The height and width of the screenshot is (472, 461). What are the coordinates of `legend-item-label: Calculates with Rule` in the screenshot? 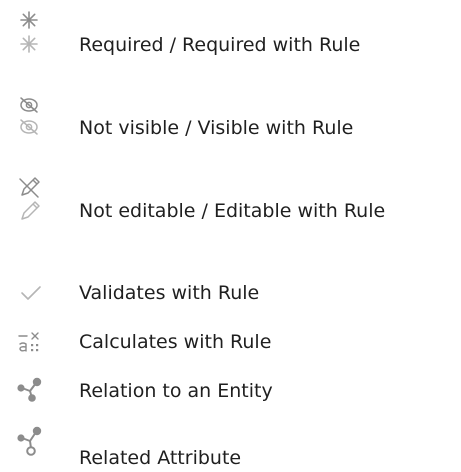 It's located at (175, 342).